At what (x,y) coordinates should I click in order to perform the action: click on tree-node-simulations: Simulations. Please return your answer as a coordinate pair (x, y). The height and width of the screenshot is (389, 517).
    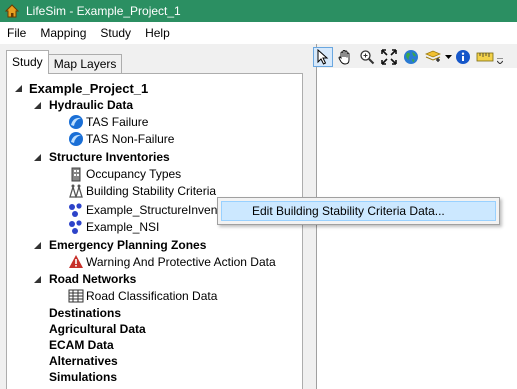
    Looking at the image, I should click on (83, 377).